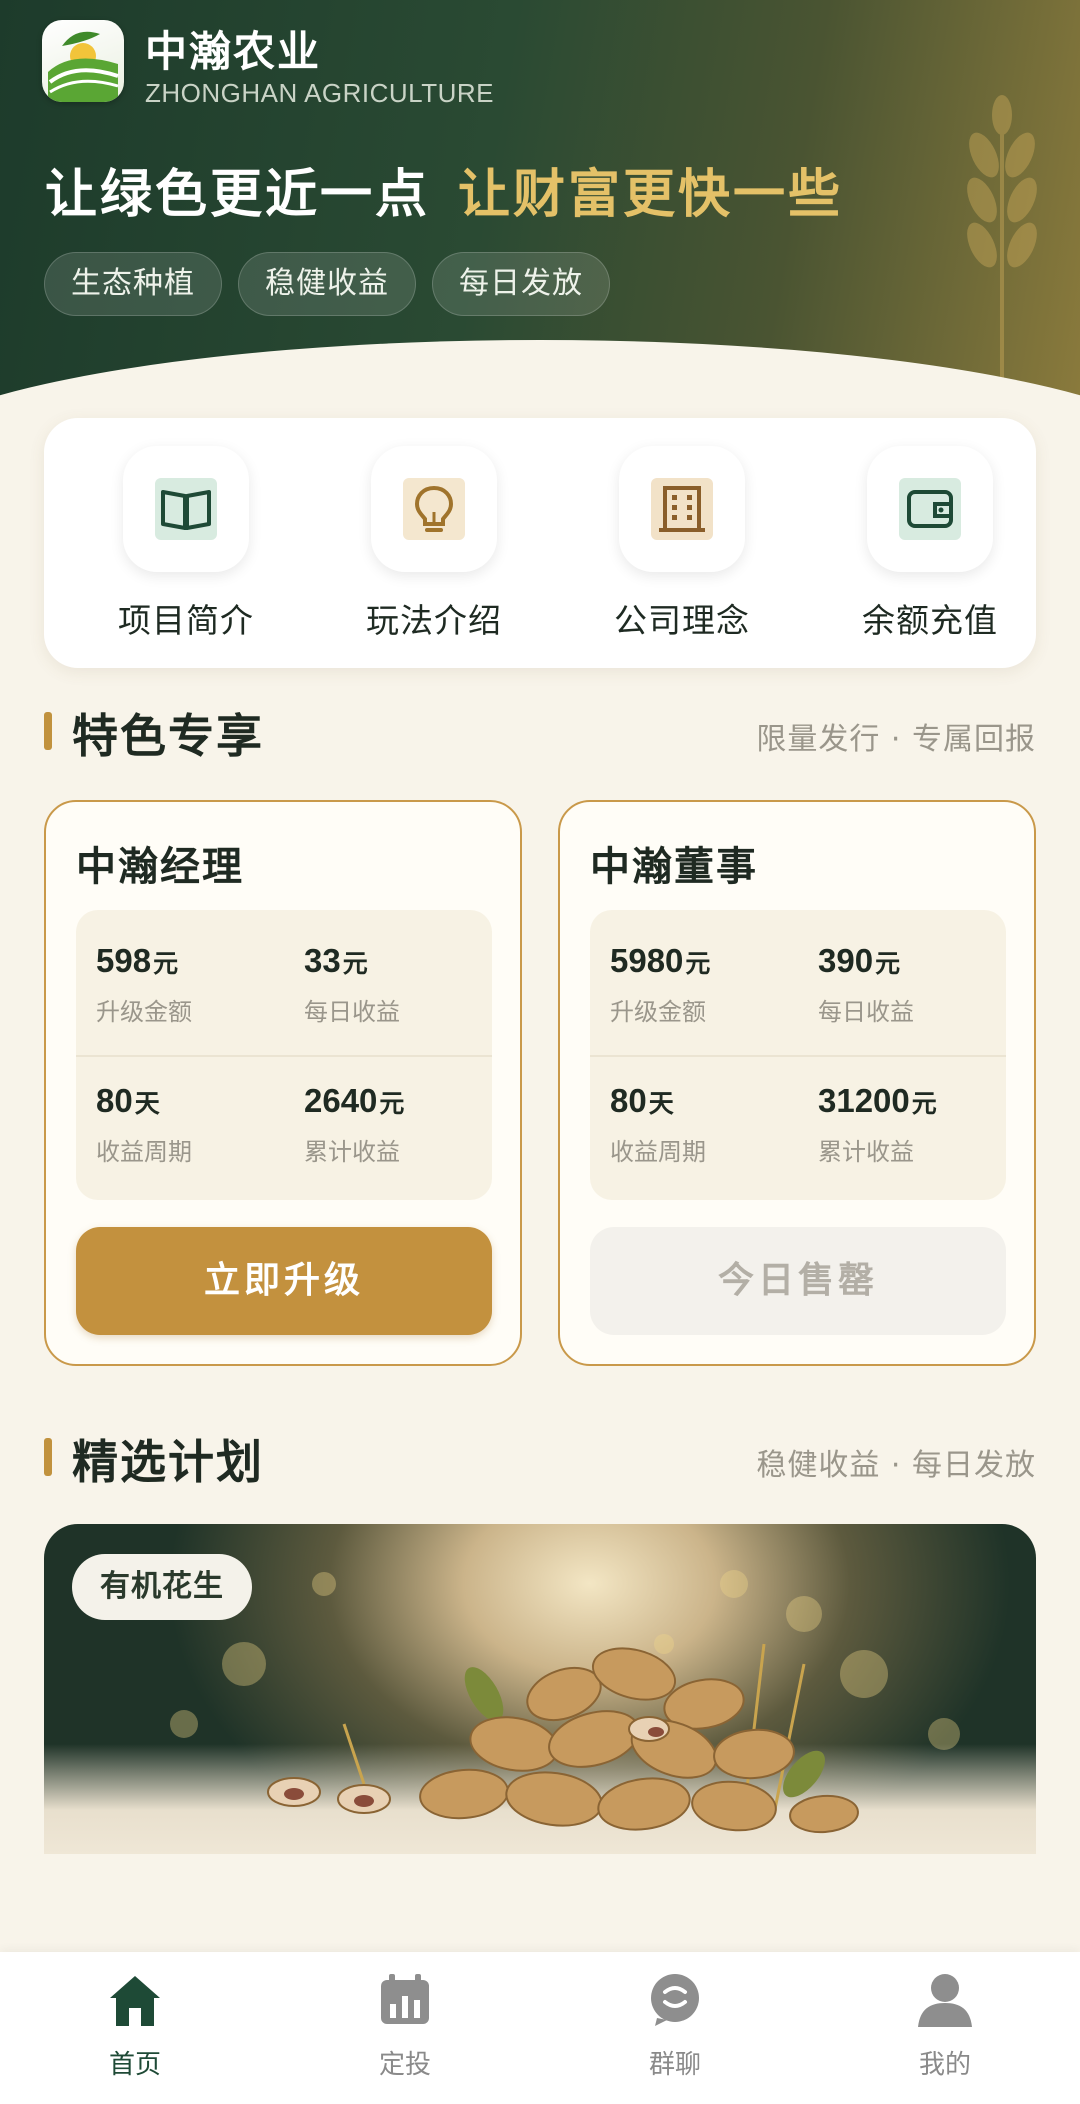 The width and height of the screenshot is (1080, 2104). Describe the element at coordinates (651, 195) in the screenshot. I see `slogan-part2: 让财富更快一些` at that location.